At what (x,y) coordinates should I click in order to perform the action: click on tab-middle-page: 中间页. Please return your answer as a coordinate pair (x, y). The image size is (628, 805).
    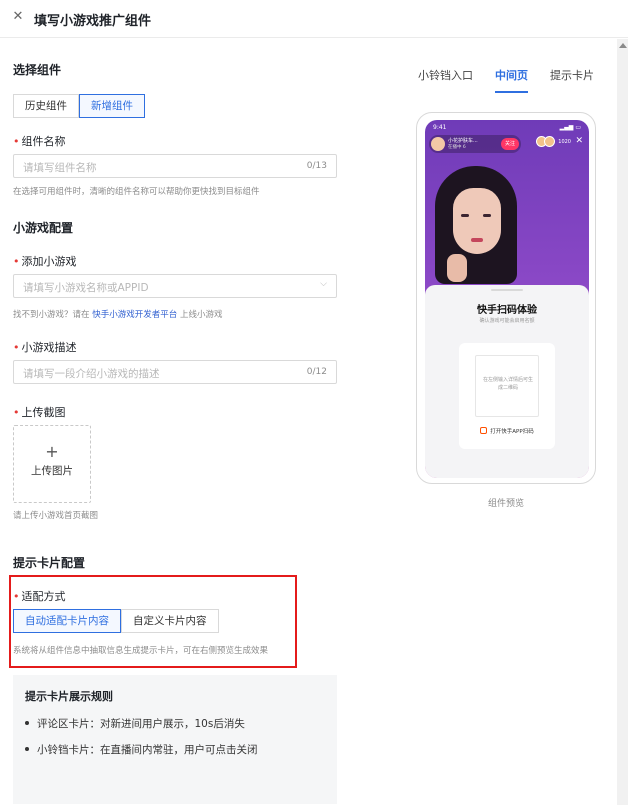
    Looking at the image, I should click on (511, 80).